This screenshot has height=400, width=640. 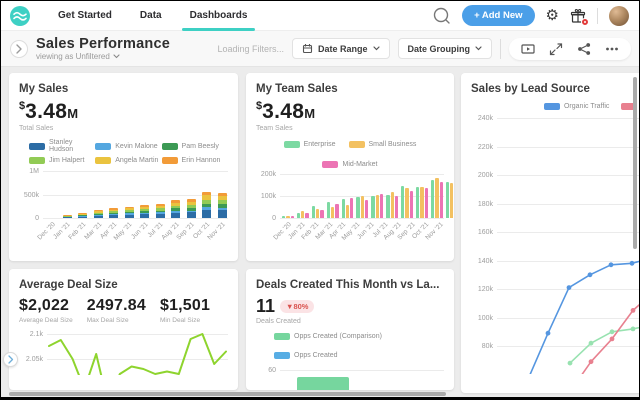 What do you see at coordinates (278, 321) in the screenshot?
I see `value-label: Deals Created` at bounding box center [278, 321].